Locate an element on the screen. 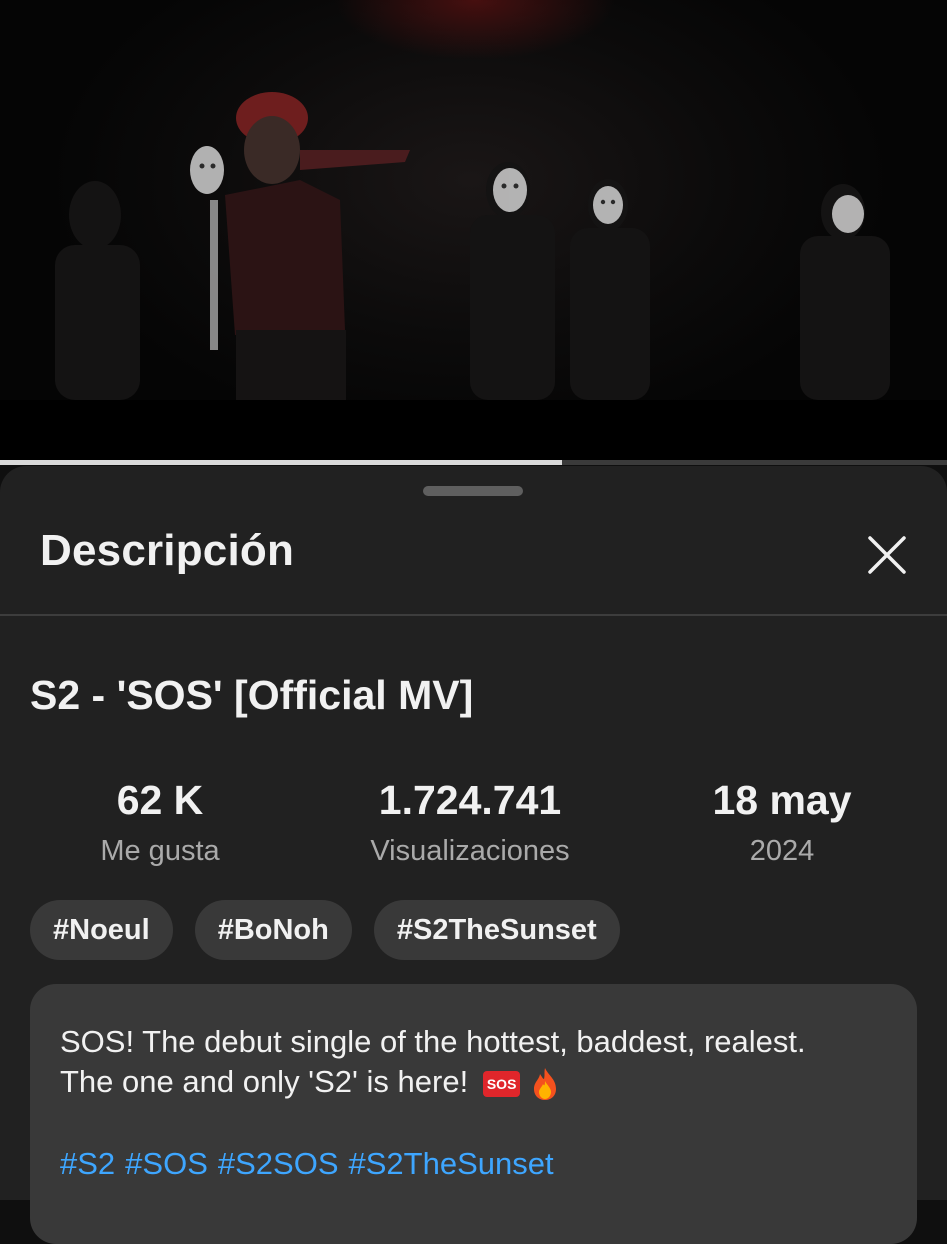 Image resolution: width=947 pixels, height=1244 pixels. description-line-2: The one and only 'S2' is here! SOS is located at coordinates (433, 1082).